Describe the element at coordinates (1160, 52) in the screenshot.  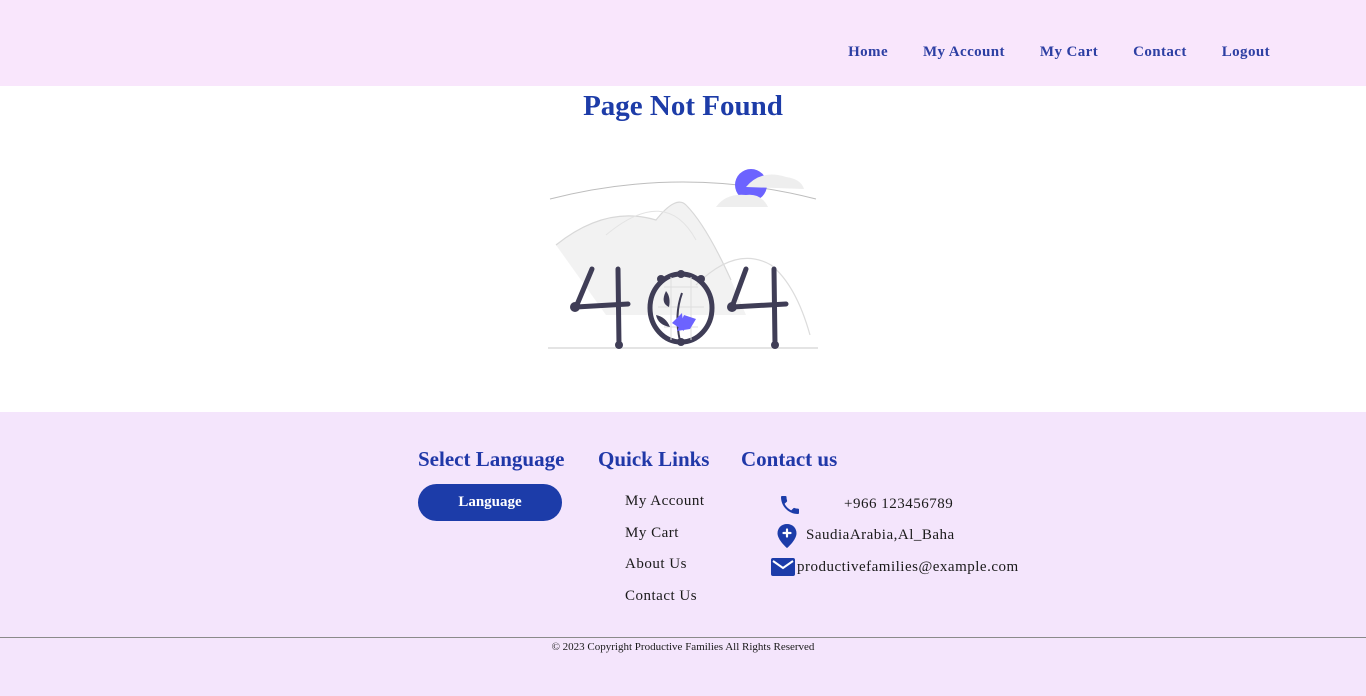
I see `nav-contact-link: Contact` at that location.